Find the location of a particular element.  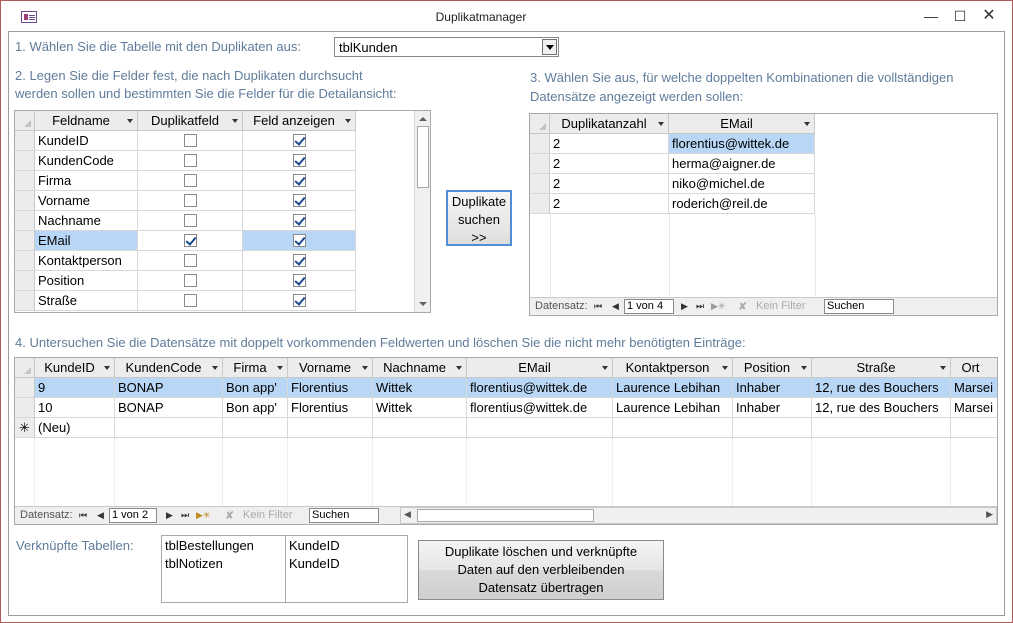

field-name-cell: KundeID is located at coordinates (86, 141).